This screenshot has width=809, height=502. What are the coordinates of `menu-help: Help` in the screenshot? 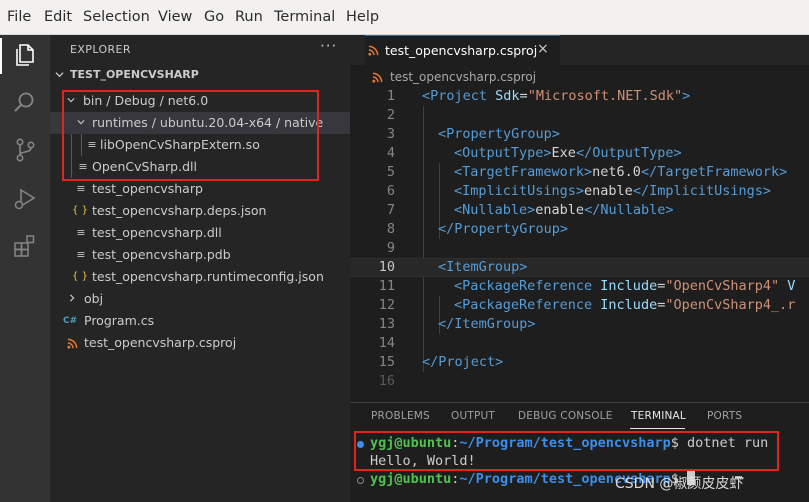 It's located at (362, 17).